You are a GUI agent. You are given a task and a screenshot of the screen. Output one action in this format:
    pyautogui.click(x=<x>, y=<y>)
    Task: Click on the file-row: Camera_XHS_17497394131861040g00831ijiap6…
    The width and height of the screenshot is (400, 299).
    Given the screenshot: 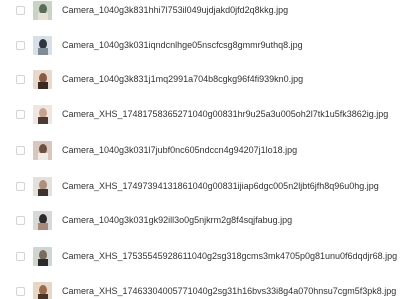 What is the action you would take?
    pyautogui.click(x=200, y=186)
    